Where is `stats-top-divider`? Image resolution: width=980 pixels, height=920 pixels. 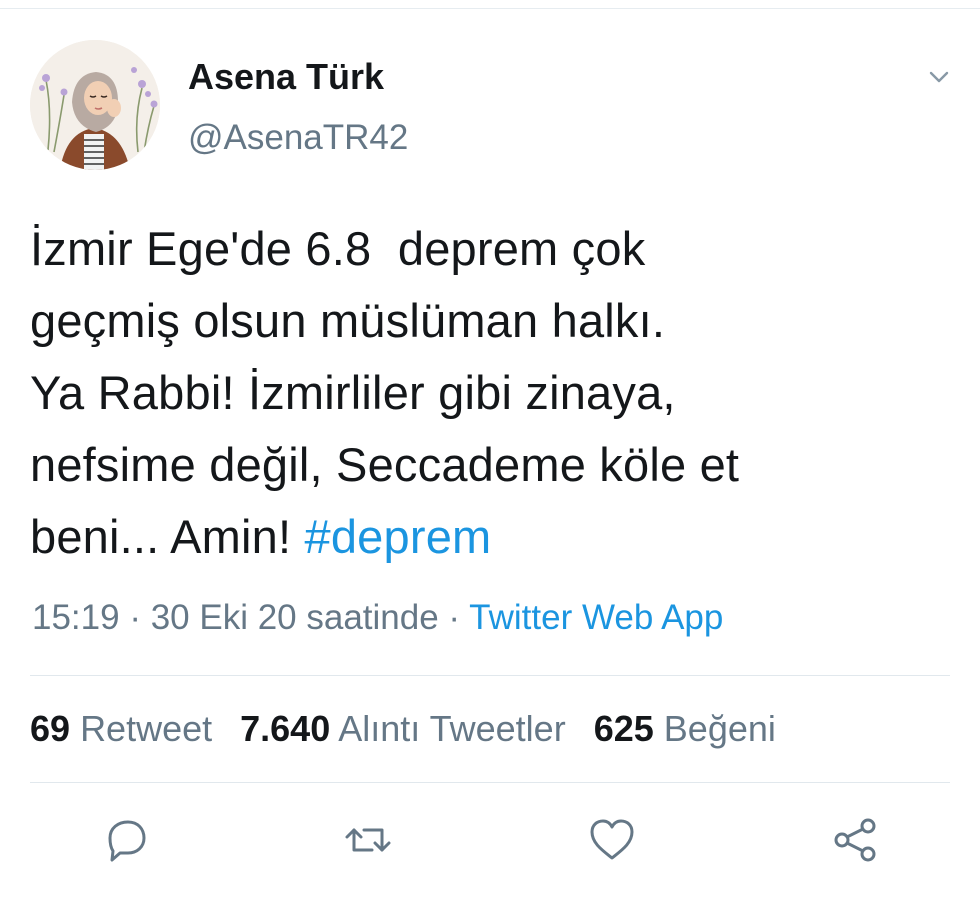 stats-top-divider is located at coordinates (490, 675).